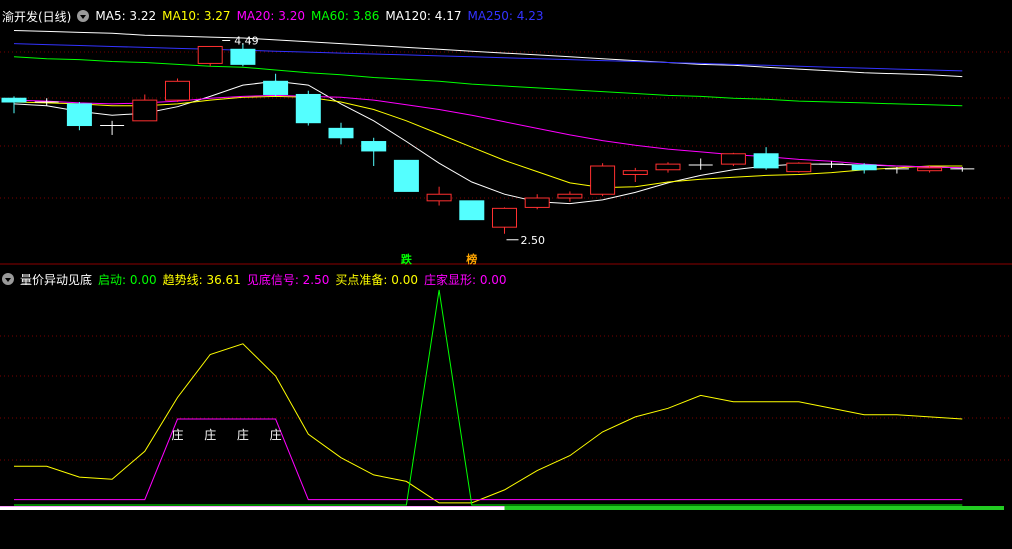 The width and height of the screenshot is (1012, 549). What do you see at coordinates (471, 259) in the screenshot?
I see `signal-marker: 榜` at bounding box center [471, 259].